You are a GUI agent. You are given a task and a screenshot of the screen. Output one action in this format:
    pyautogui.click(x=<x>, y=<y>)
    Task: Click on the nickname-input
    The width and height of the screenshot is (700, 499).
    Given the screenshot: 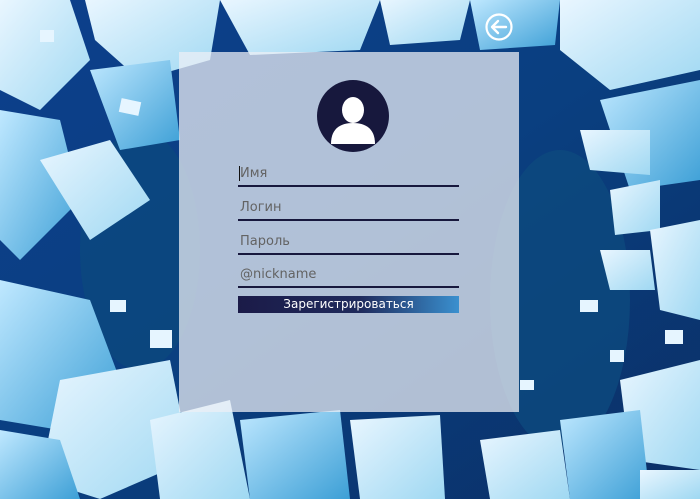 What is the action you would take?
    pyautogui.click(x=348, y=275)
    